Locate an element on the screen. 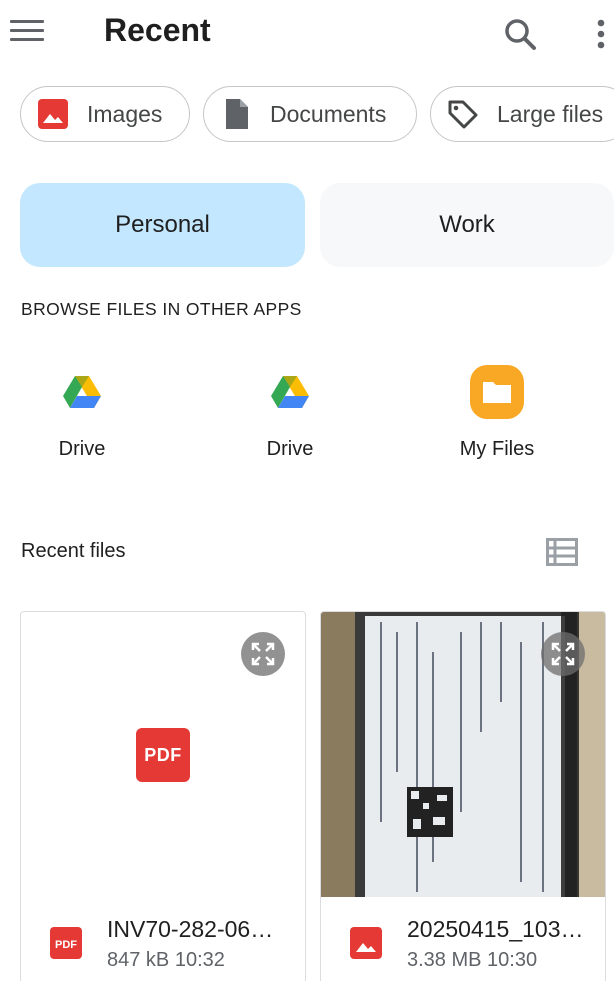 This screenshot has height=981, width=614. more-vert-icon is located at coordinates (600, 34).